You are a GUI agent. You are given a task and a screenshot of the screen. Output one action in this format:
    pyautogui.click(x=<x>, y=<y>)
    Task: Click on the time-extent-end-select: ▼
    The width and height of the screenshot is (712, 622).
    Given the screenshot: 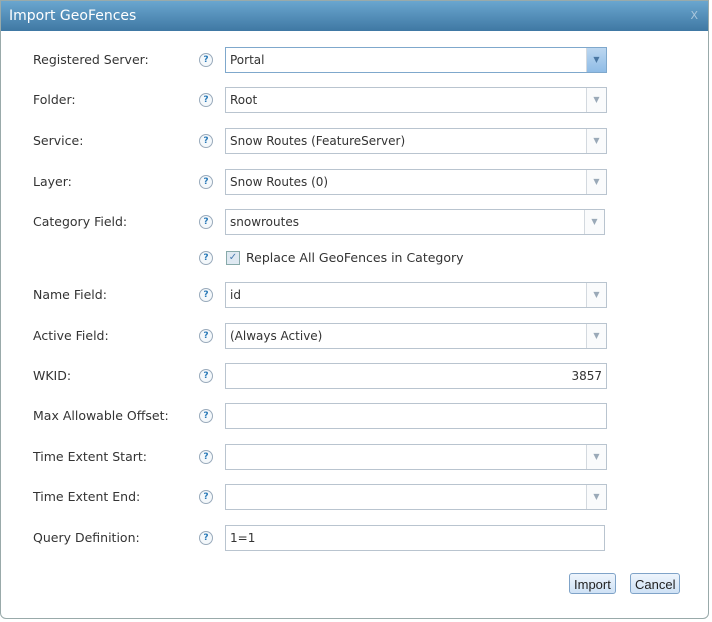 What is the action you would take?
    pyautogui.click(x=416, y=497)
    